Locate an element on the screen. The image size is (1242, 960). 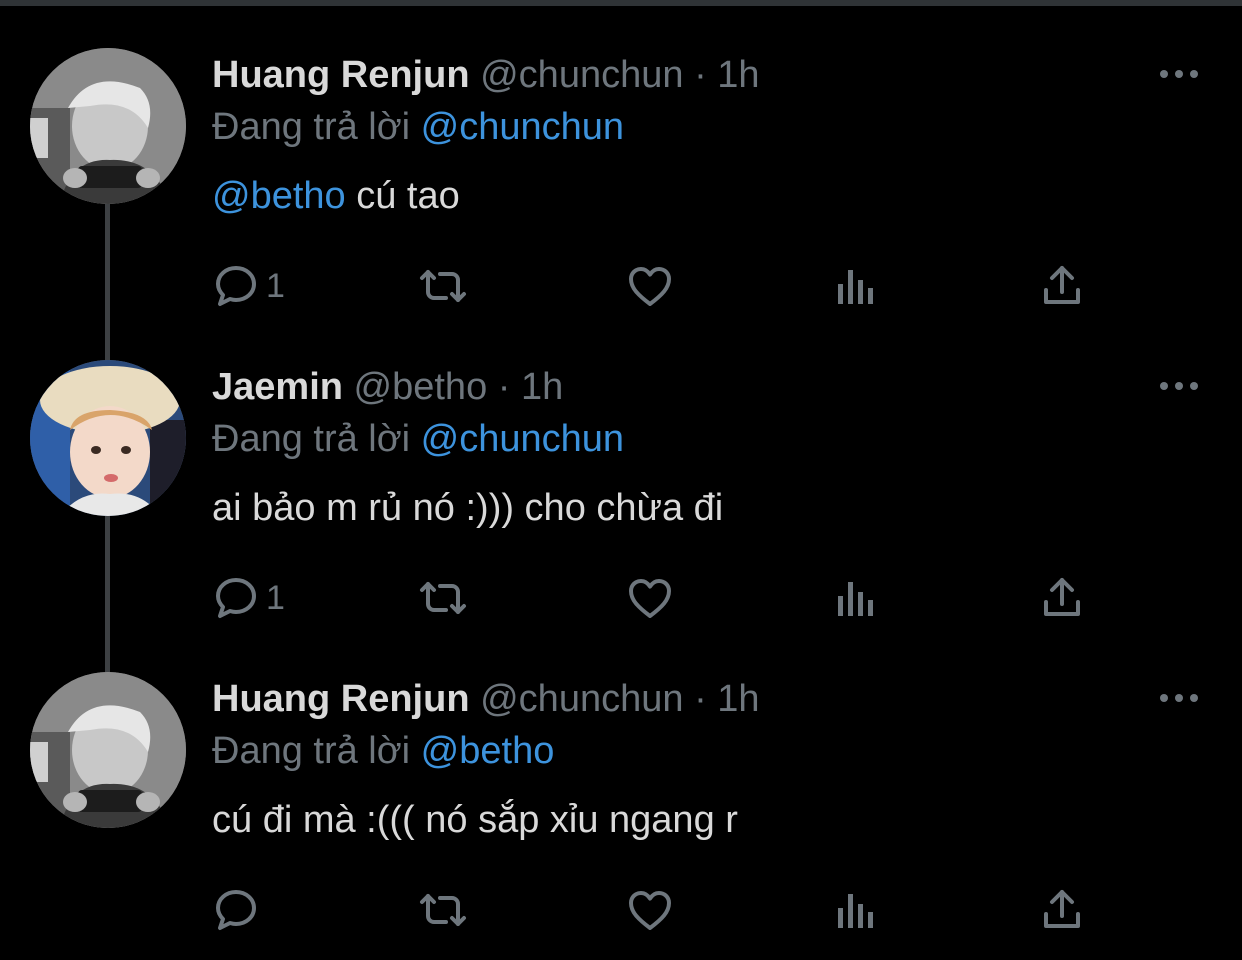
tweet-header: Jaemin @betho · 1h is located at coordinates (387, 387).